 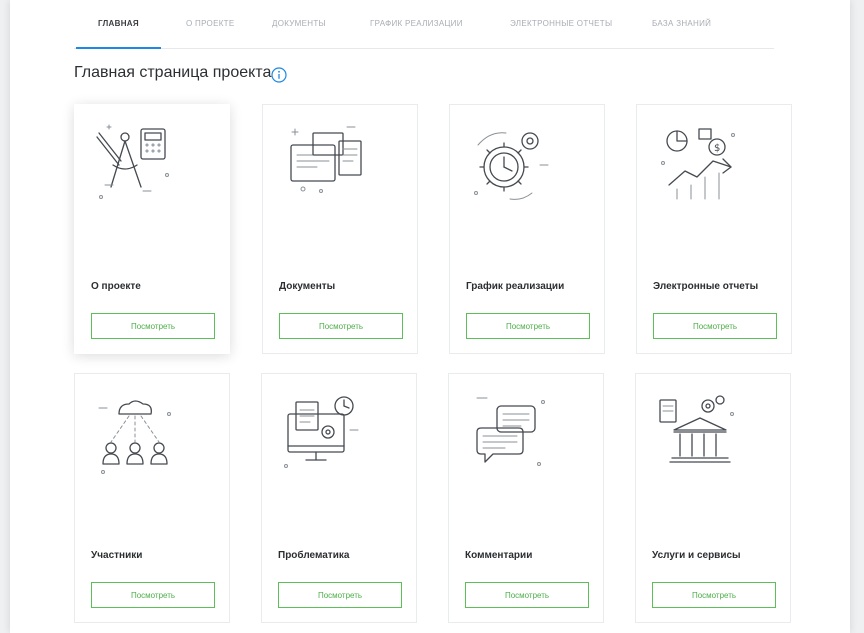 What do you see at coordinates (153, 595) in the screenshot?
I see `view-participants-button: Посмотреть` at bounding box center [153, 595].